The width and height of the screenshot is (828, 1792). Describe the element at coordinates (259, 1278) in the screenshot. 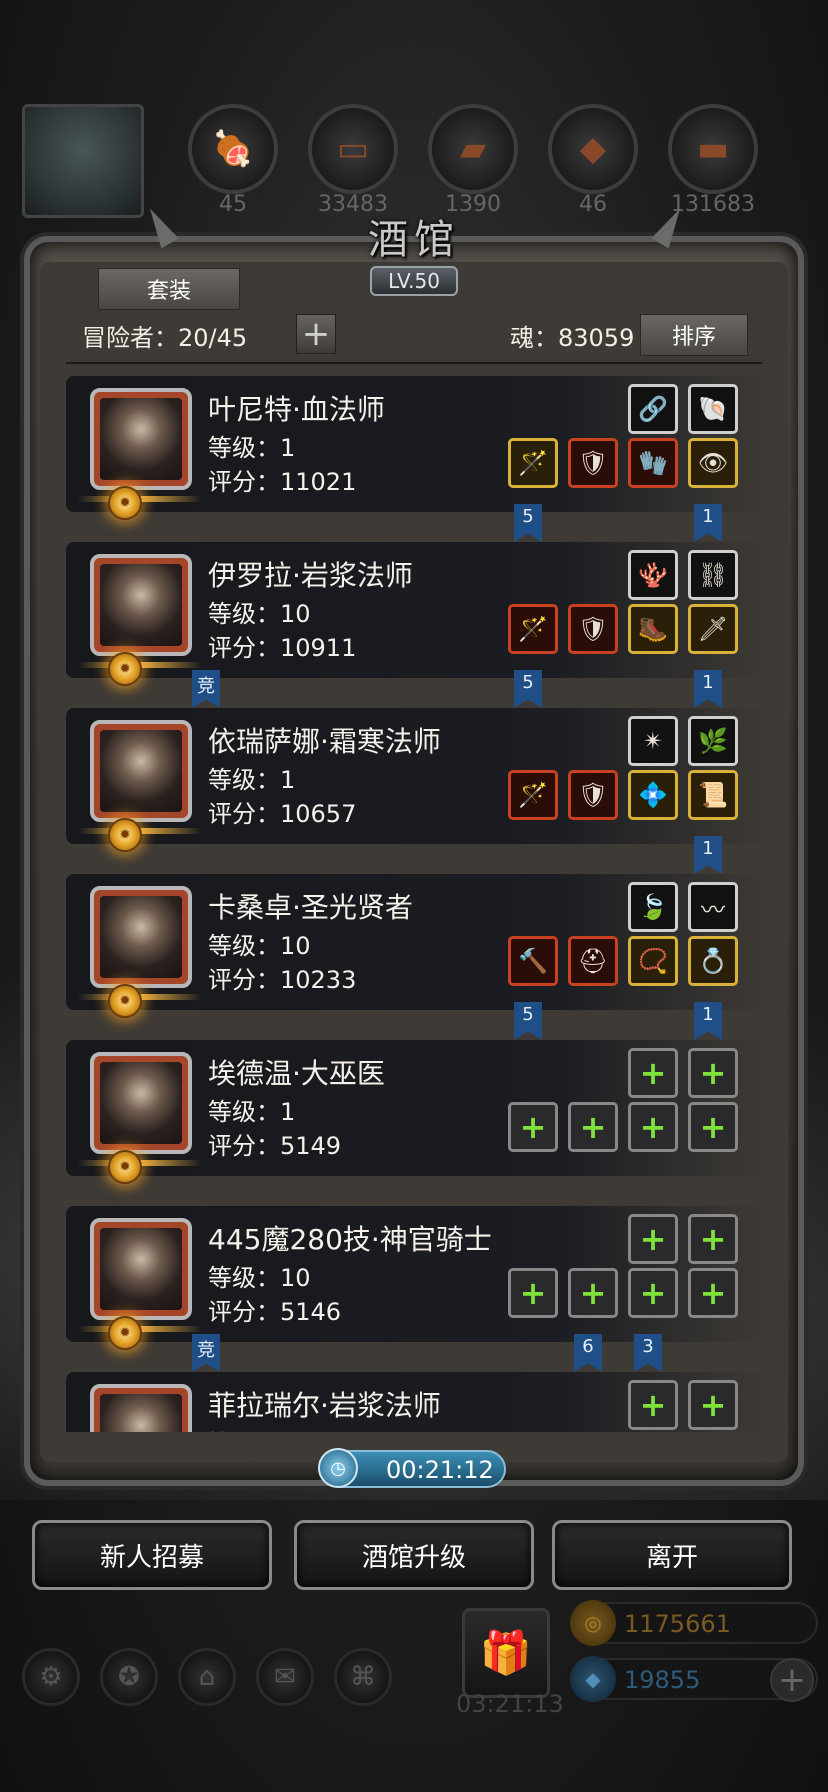

I see `hero-level: 等级：10` at that location.